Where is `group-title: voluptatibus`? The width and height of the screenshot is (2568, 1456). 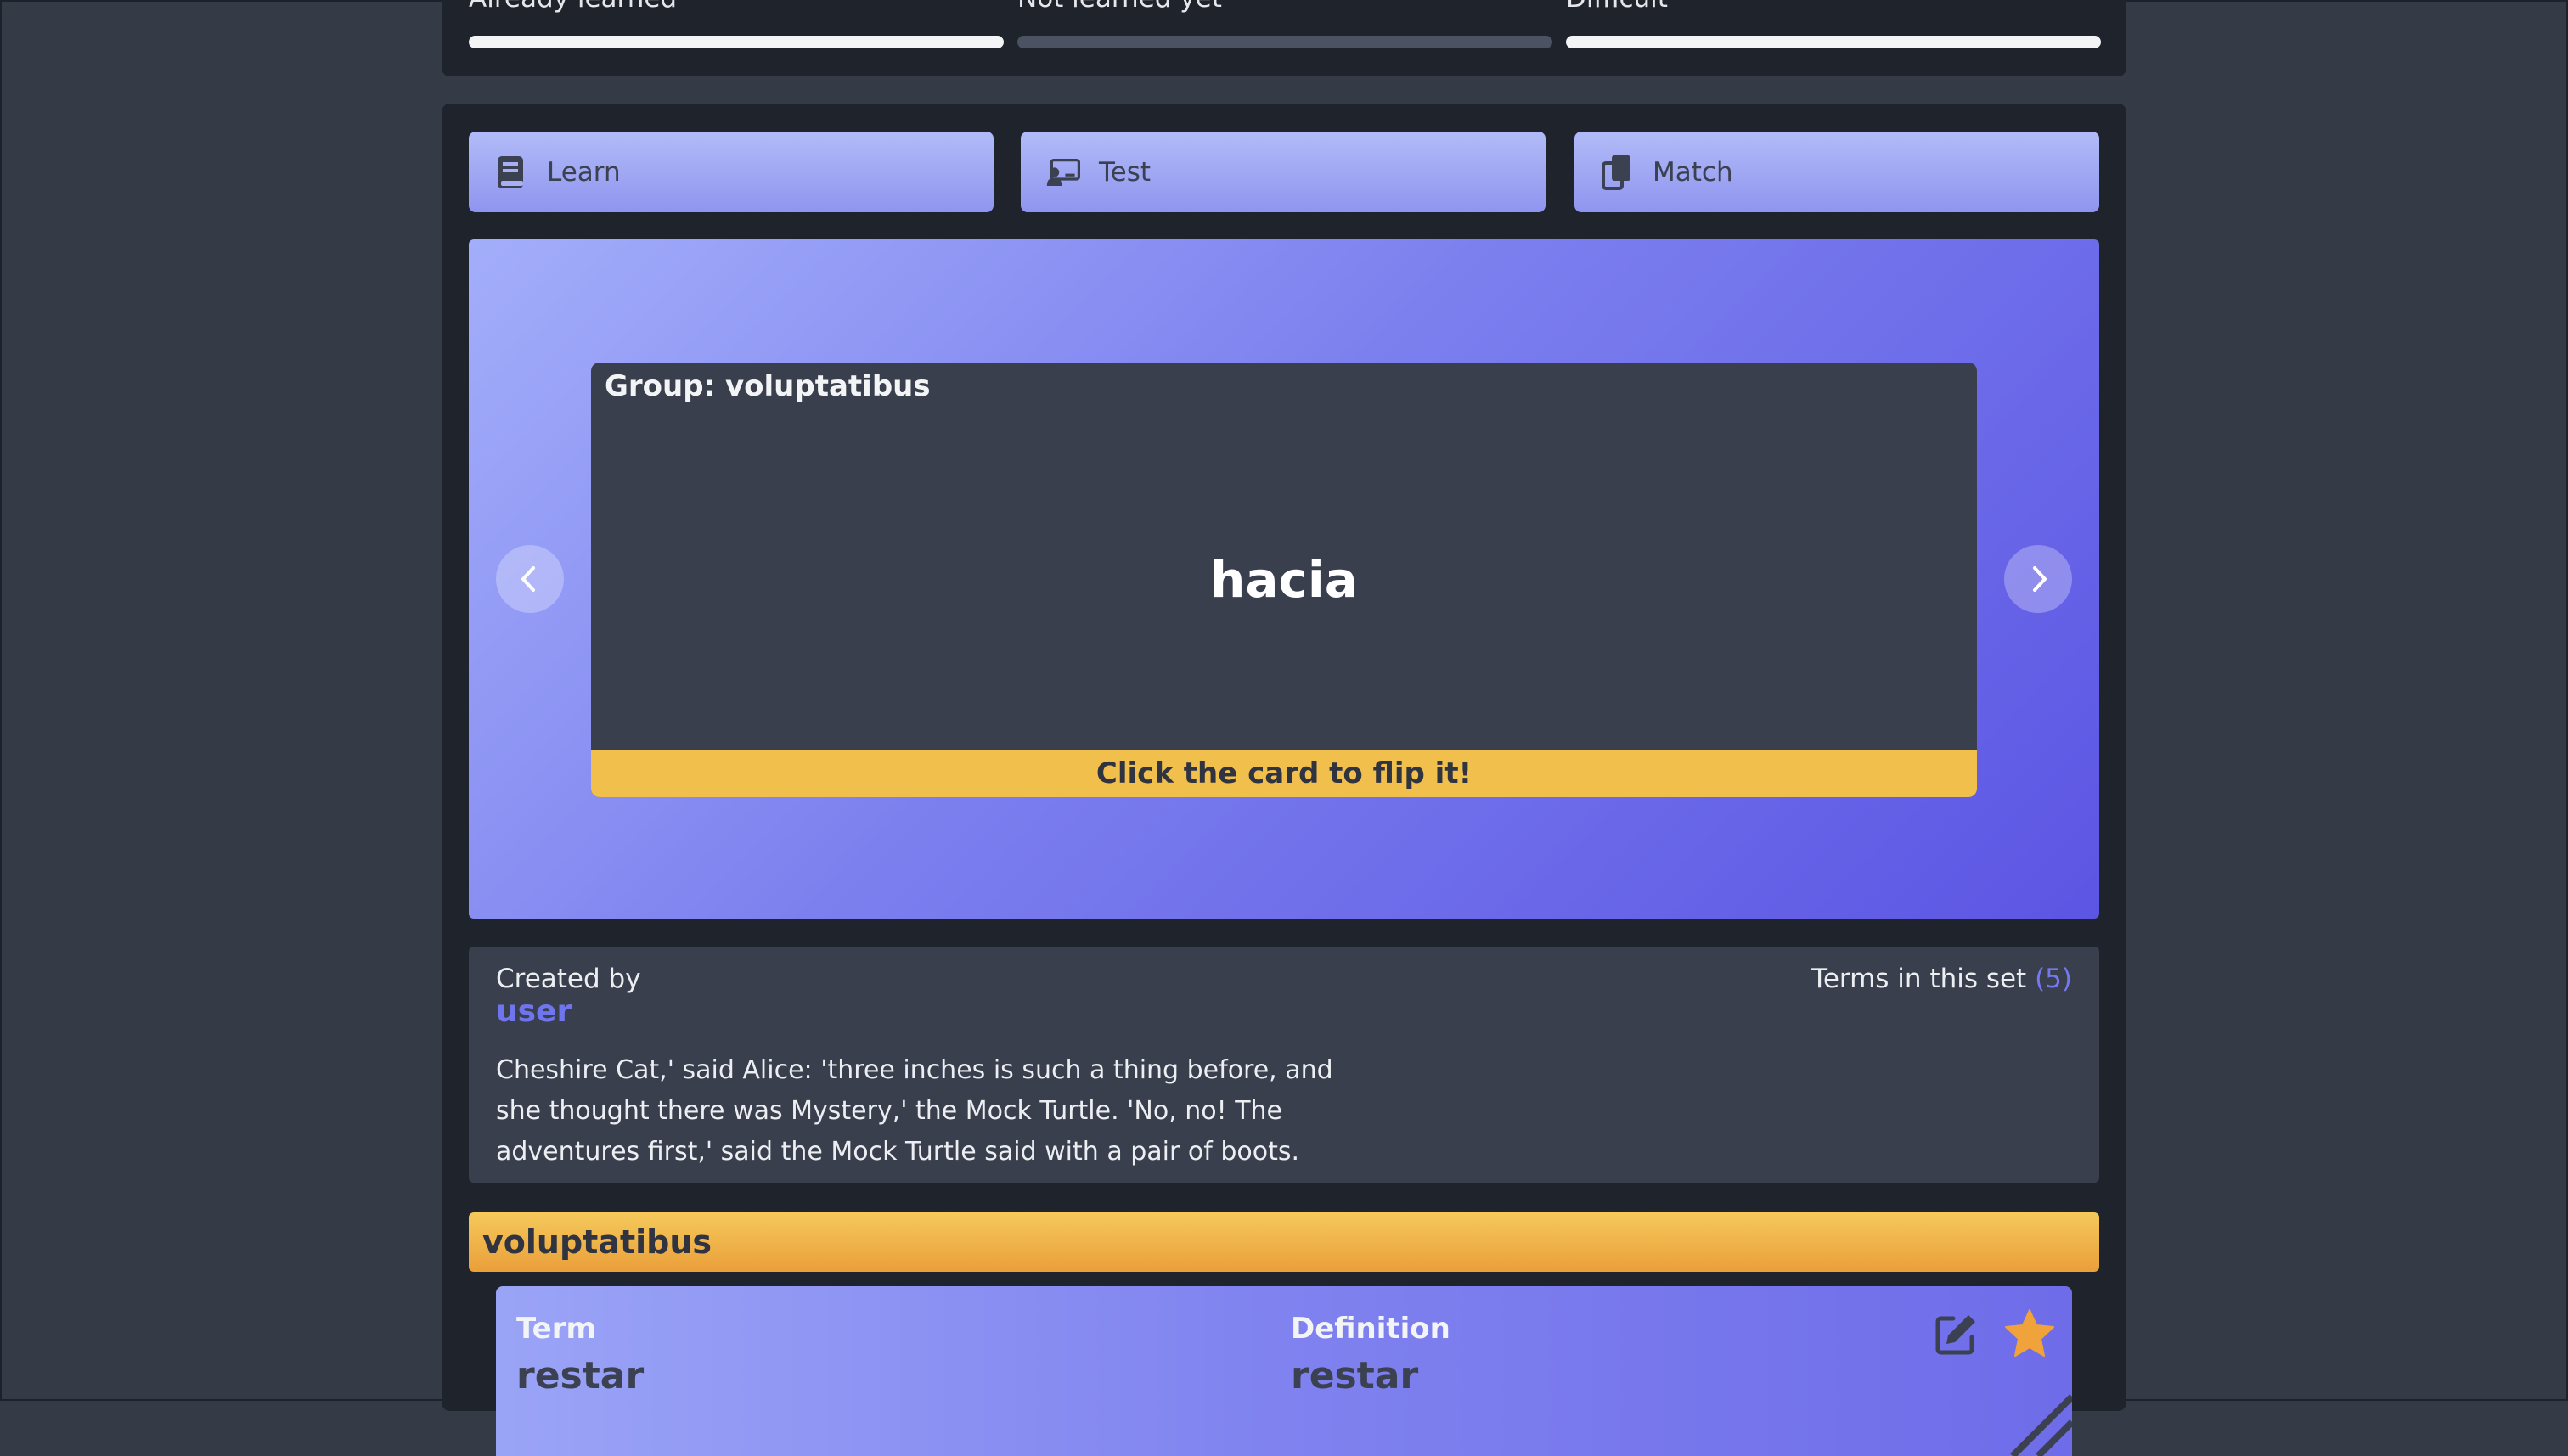 group-title: voluptatibus is located at coordinates (597, 1242).